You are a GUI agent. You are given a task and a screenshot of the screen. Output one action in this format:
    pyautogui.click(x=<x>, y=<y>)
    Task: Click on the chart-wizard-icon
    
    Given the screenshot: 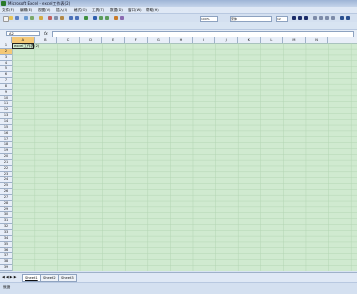 What is the action you would take?
    pyautogui.click(x=116, y=18)
    